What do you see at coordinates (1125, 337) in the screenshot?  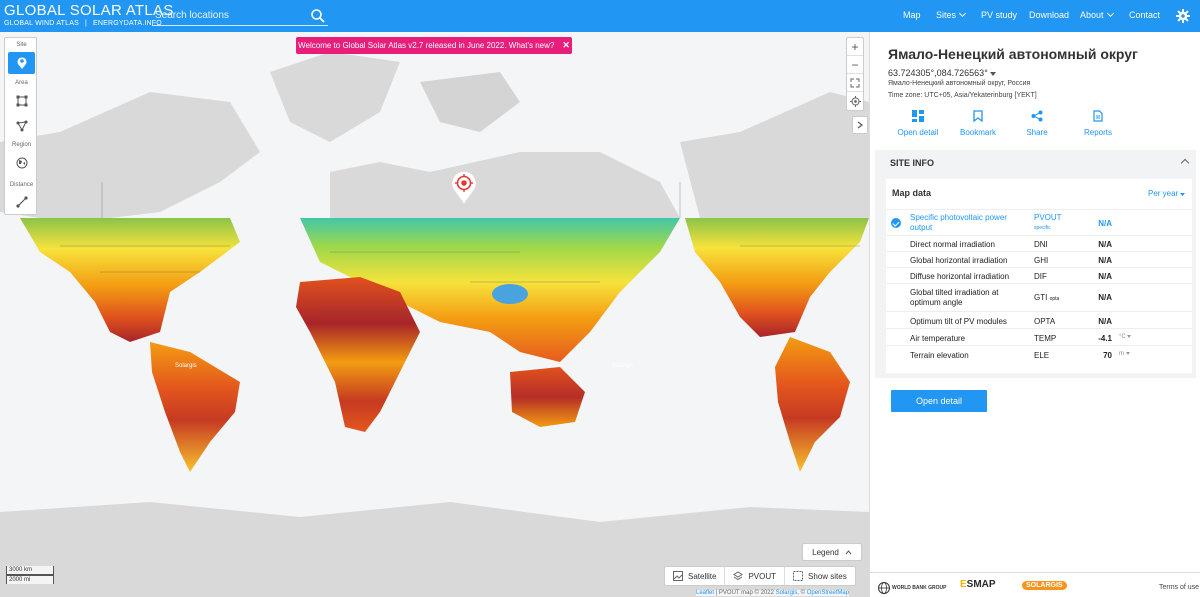 I see `unit-dropdown: °C` at bounding box center [1125, 337].